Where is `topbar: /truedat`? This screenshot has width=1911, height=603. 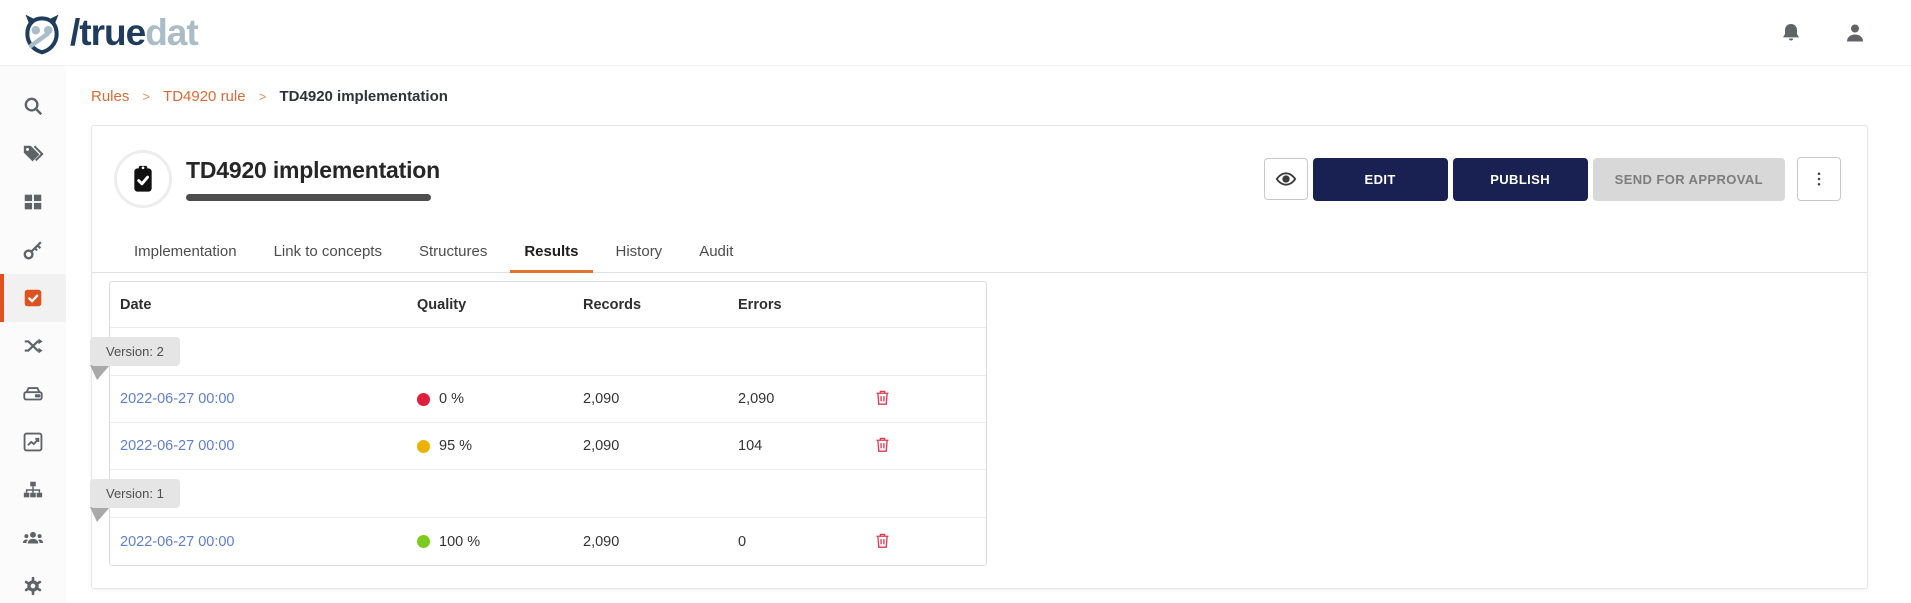 topbar: /truedat is located at coordinates (955, 33).